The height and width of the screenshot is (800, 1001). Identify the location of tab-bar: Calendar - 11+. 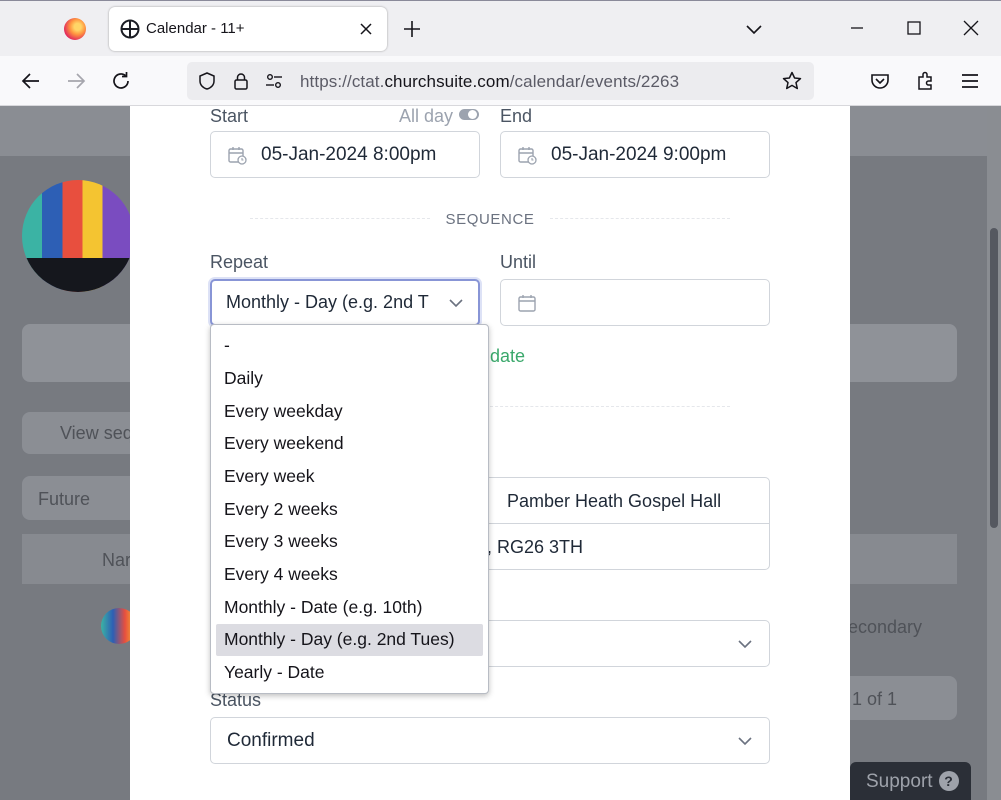
(500, 28).